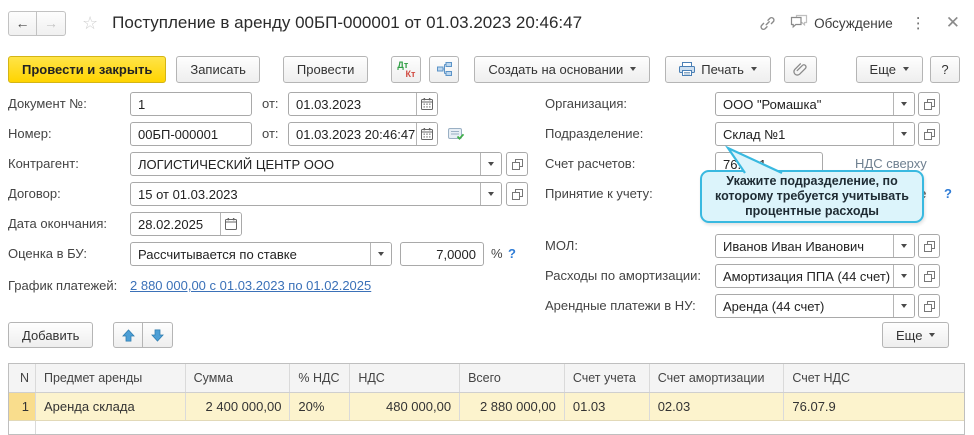 This screenshot has width=974, height=435. I want to click on column-header-vat: НДС, so click(405, 378).